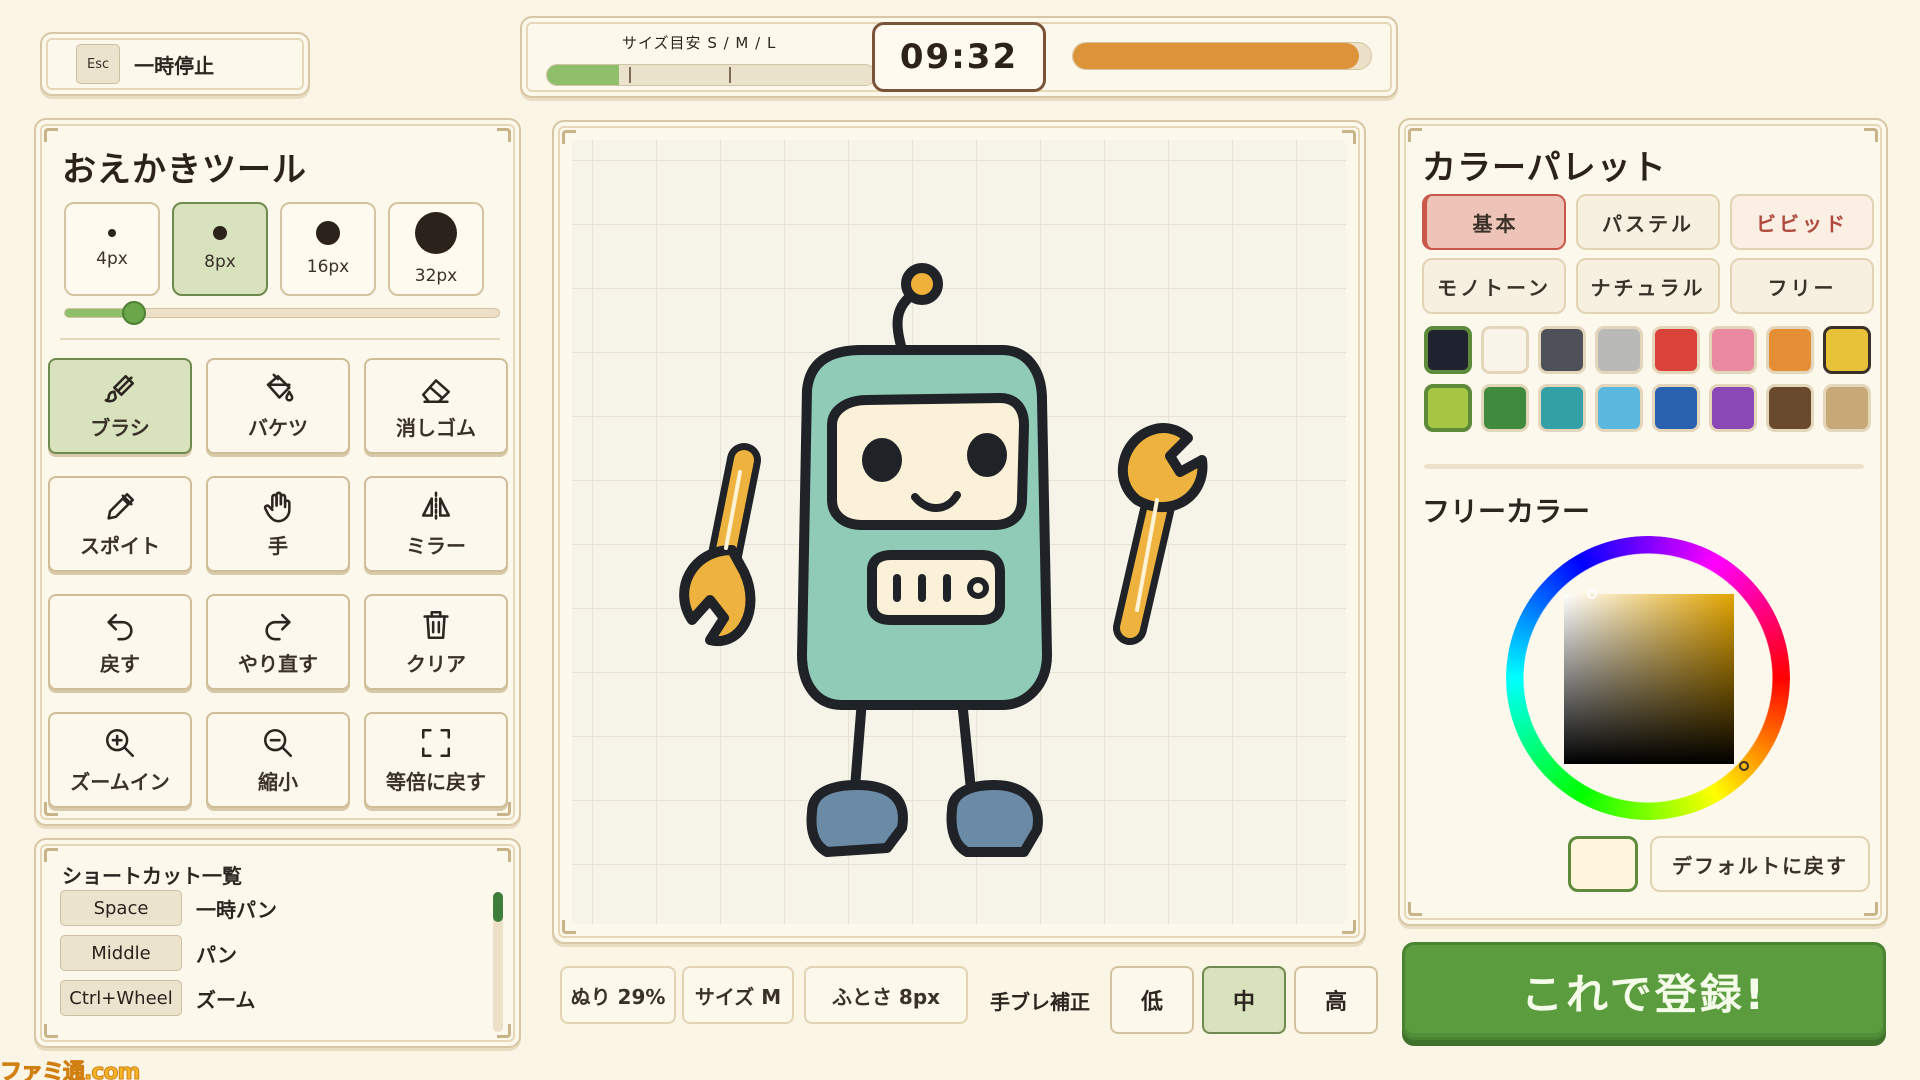 This screenshot has height=1080, width=1920. What do you see at coordinates (220, 249) in the screenshot?
I see `brush-size-8px: 8px` at bounding box center [220, 249].